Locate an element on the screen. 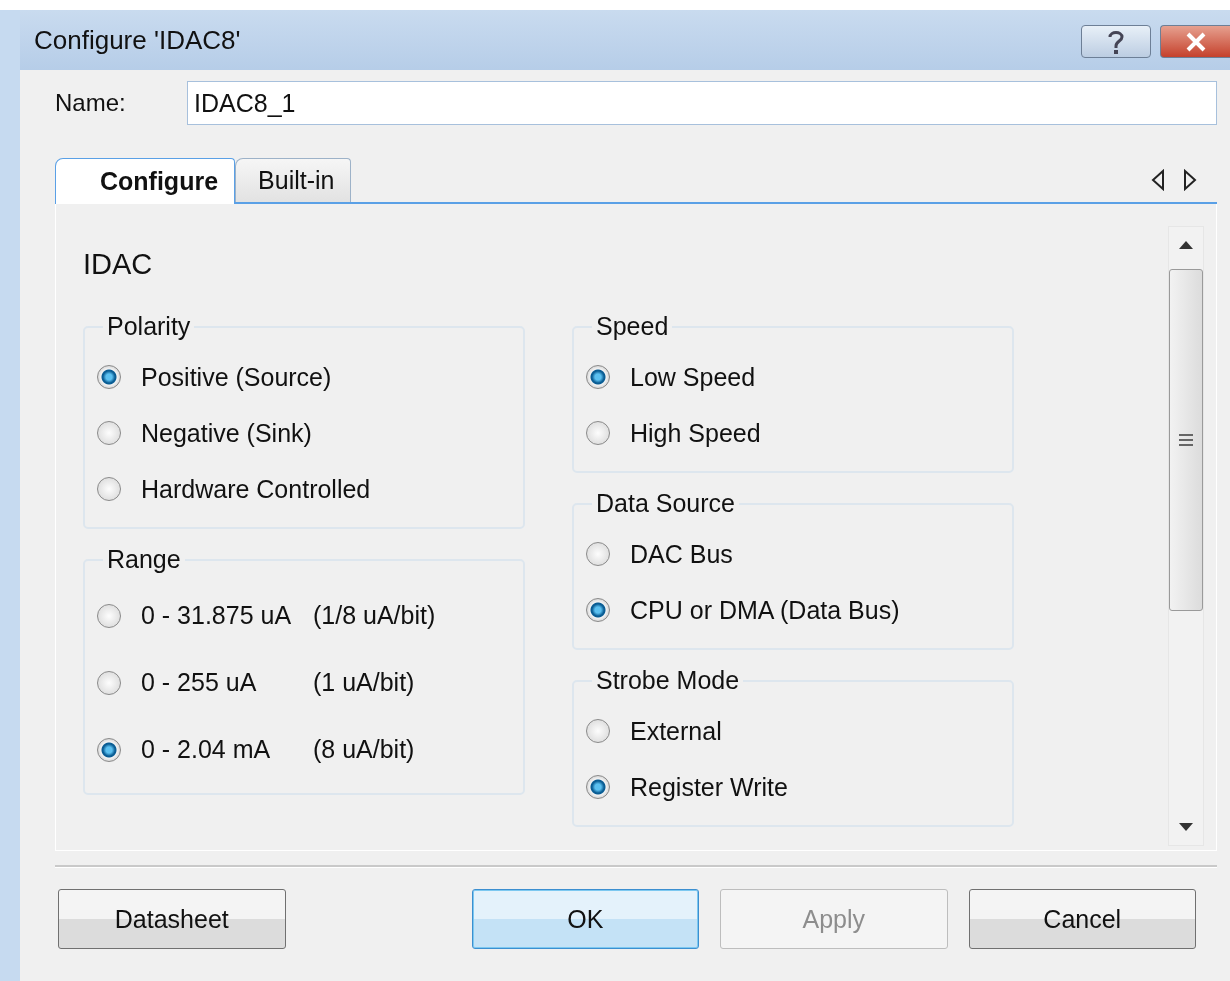 The width and height of the screenshot is (1230, 981). scrollbar is located at coordinates (1186, 536).